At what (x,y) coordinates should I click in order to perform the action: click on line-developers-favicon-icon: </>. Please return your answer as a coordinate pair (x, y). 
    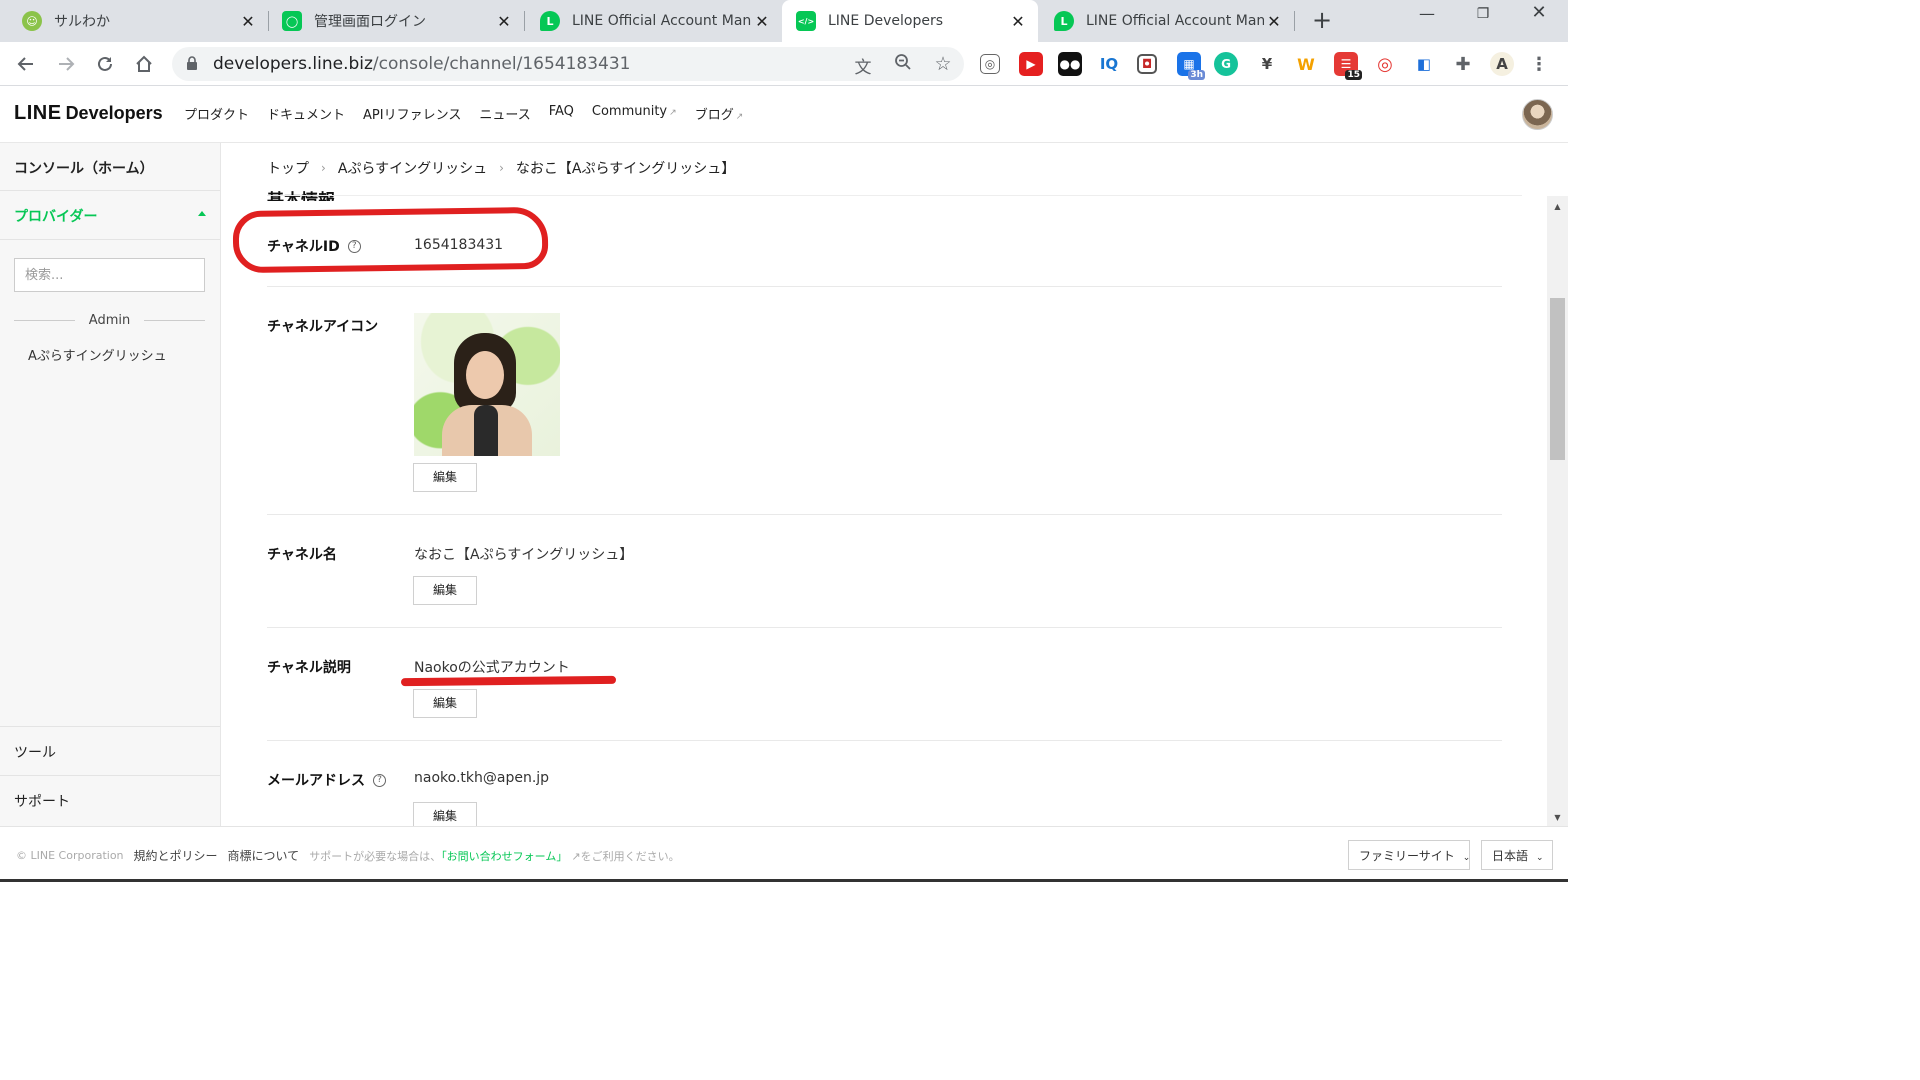
    Looking at the image, I should click on (806, 21).